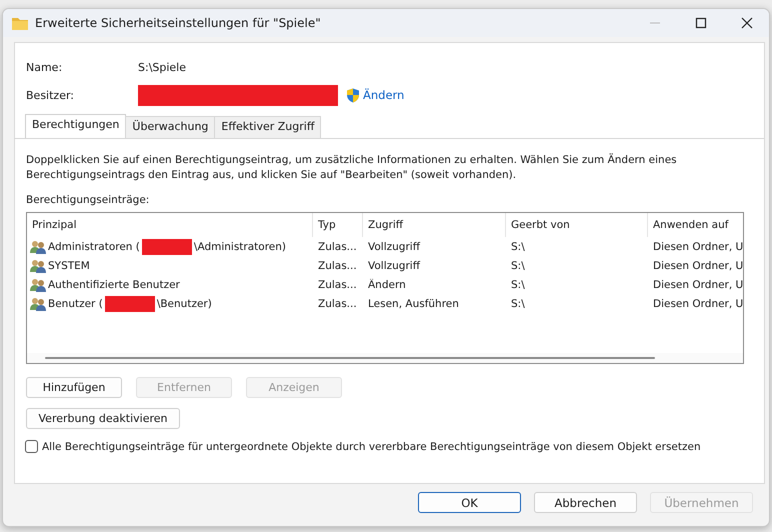 The width and height of the screenshot is (772, 532). I want to click on owner-label: Besitzer:, so click(50, 95).